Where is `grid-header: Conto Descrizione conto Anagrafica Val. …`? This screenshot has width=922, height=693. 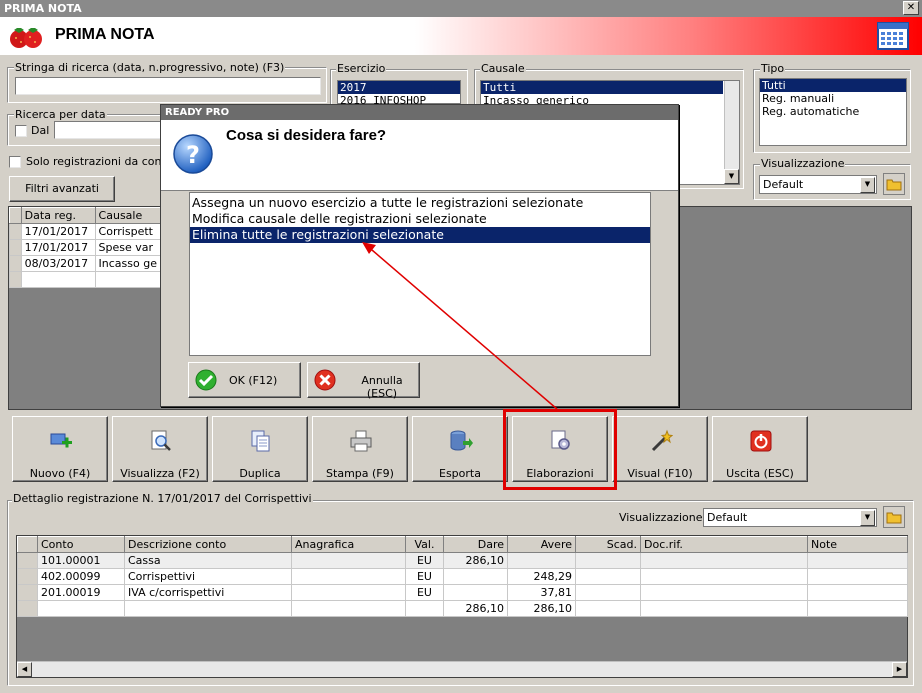
grid-header: Conto Descrizione conto Anagrafica Val. … is located at coordinates (462, 544).